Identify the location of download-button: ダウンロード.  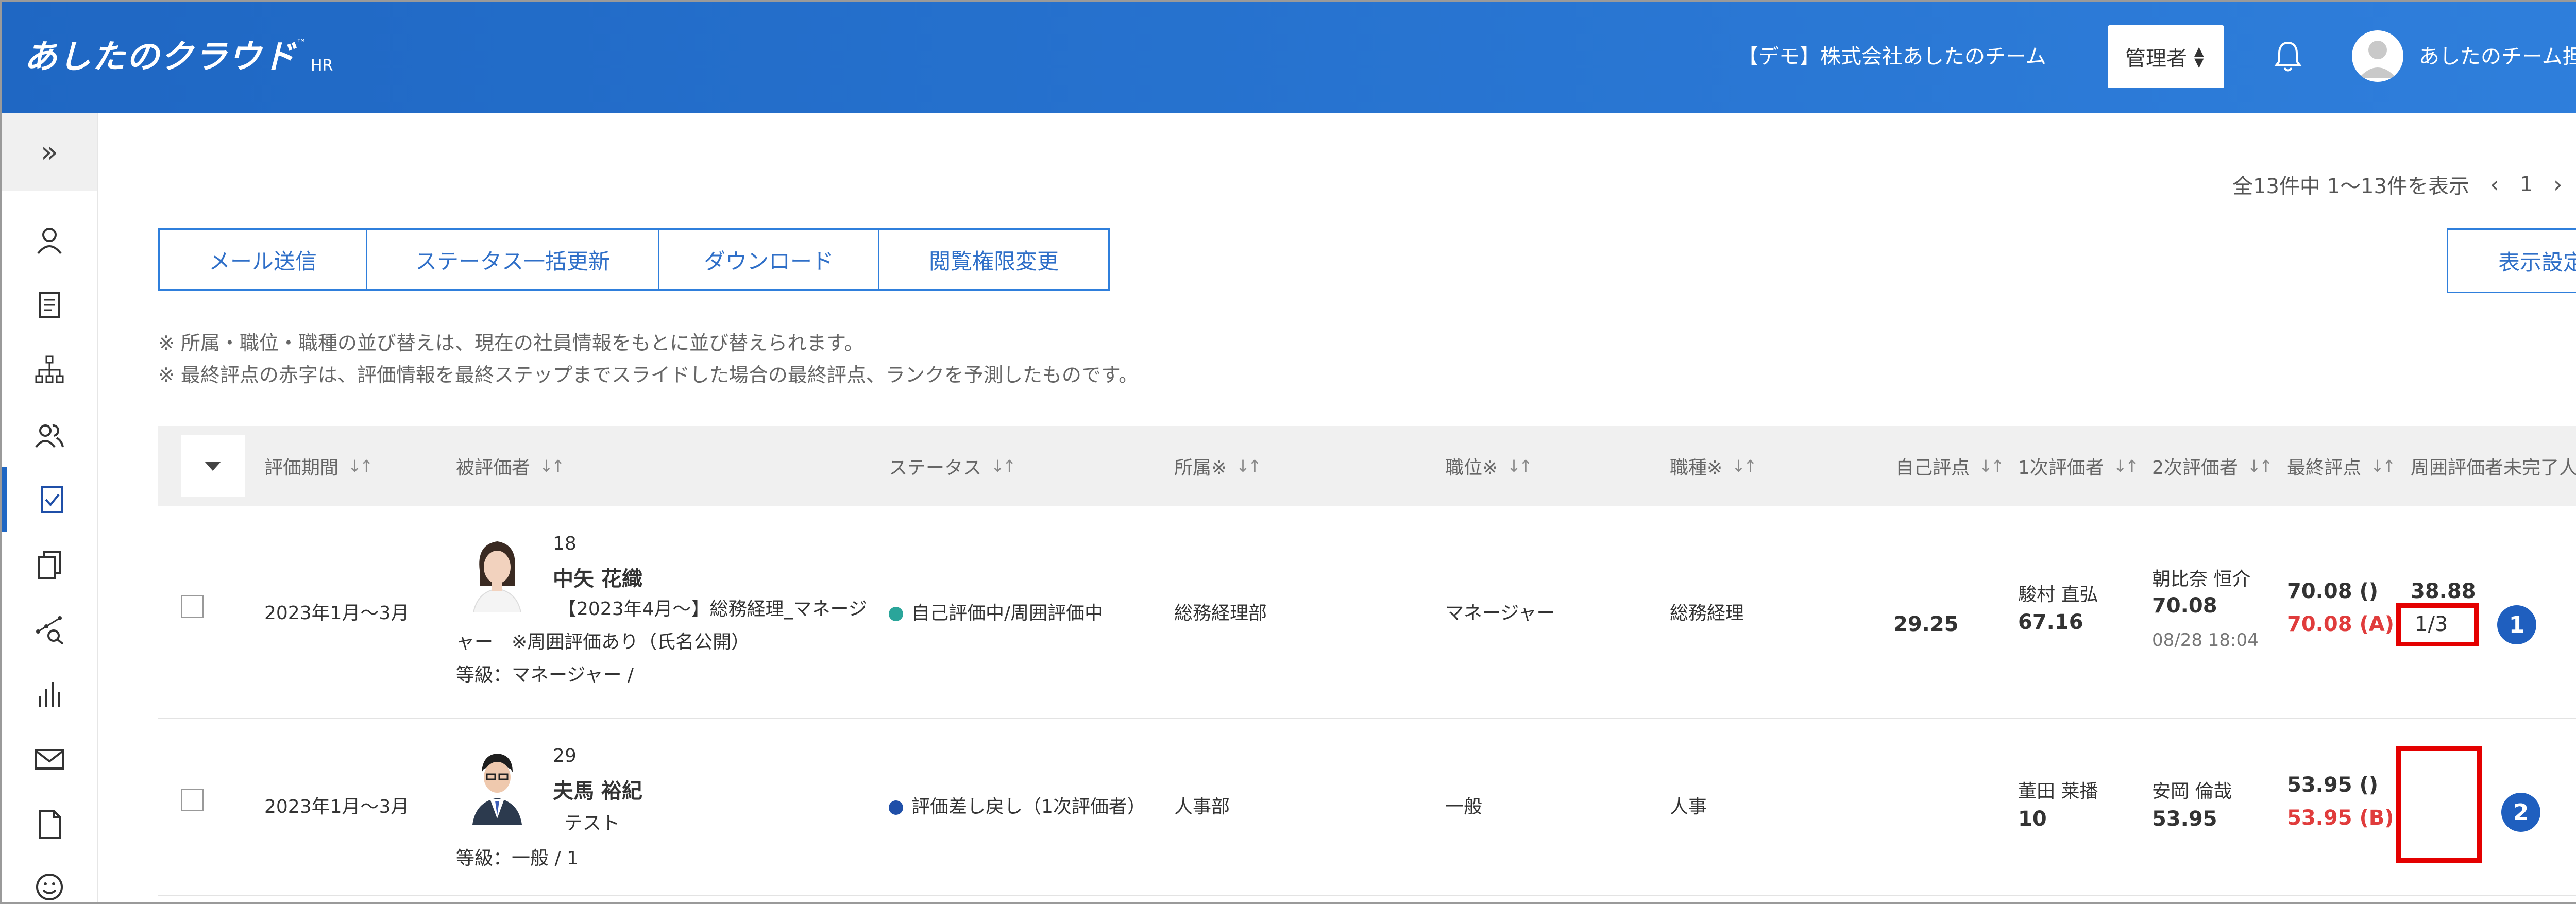
(769, 259).